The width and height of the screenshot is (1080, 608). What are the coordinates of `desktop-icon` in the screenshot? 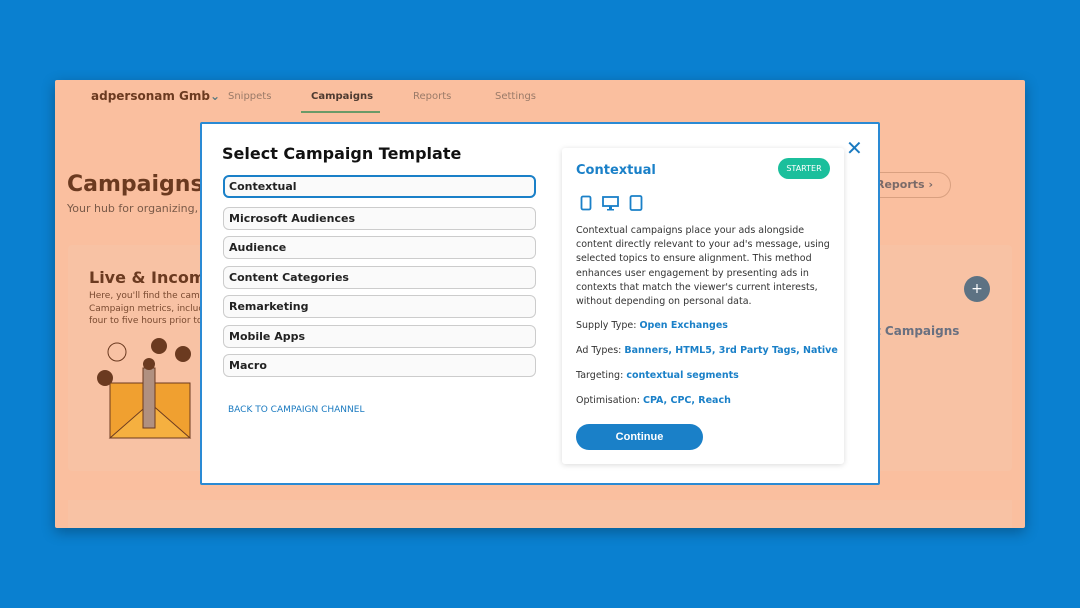 It's located at (610, 203).